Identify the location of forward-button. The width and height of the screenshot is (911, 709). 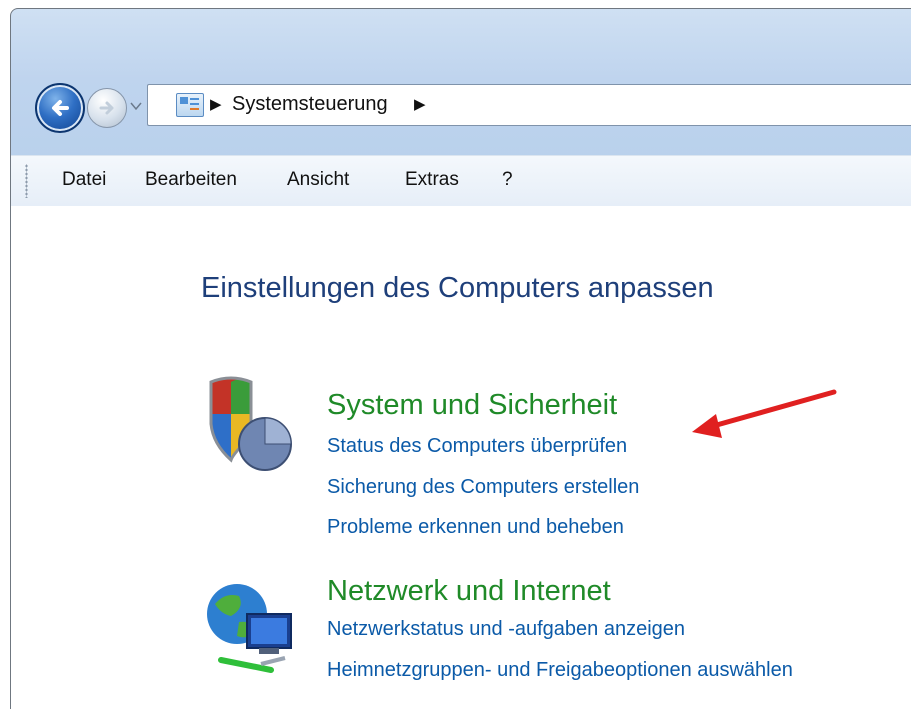
(107, 108).